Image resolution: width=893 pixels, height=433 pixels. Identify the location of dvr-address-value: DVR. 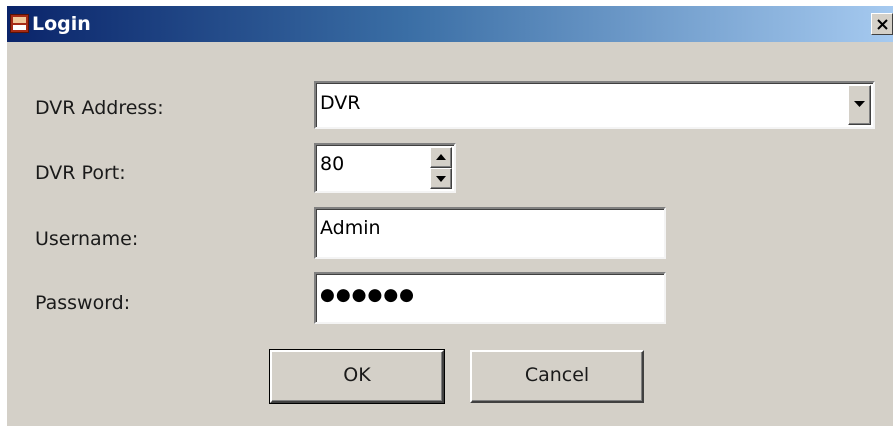
(340, 103).